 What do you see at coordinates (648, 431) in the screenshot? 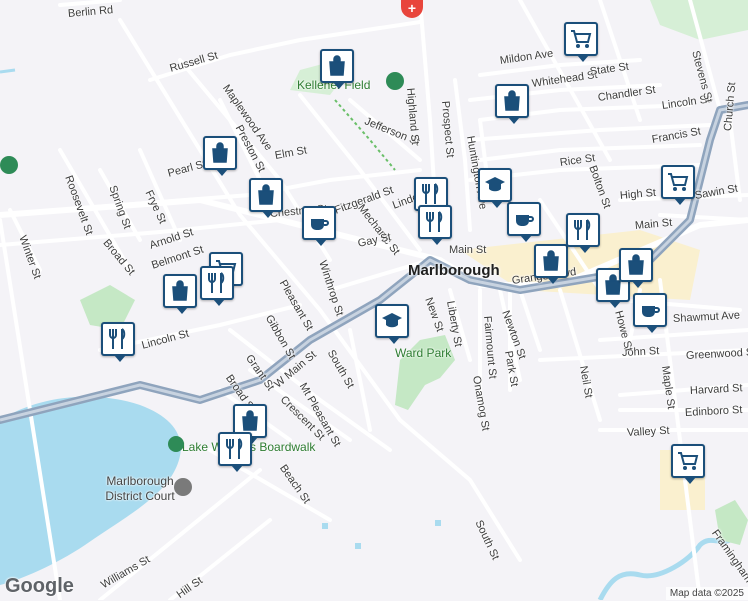
I see `street-label: Valley St` at bounding box center [648, 431].